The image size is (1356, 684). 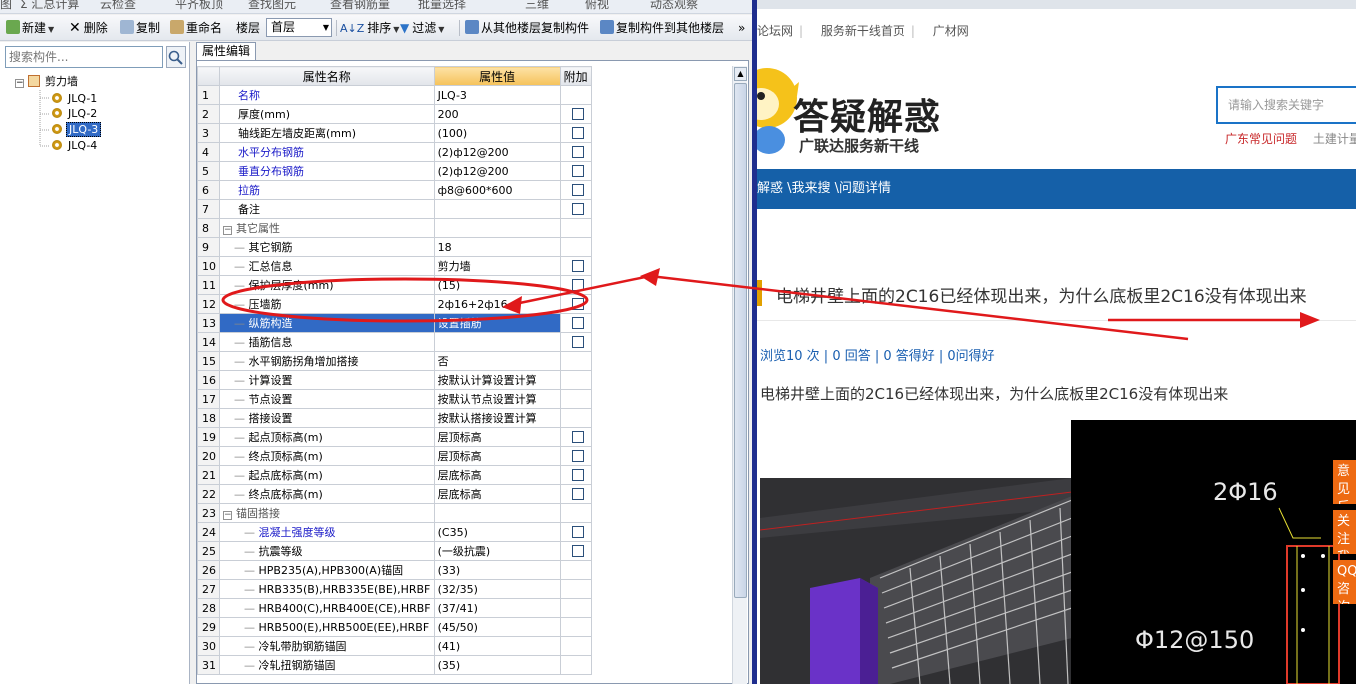 I want to click on topcut-item: 云检查, so click(x=118, y=6).